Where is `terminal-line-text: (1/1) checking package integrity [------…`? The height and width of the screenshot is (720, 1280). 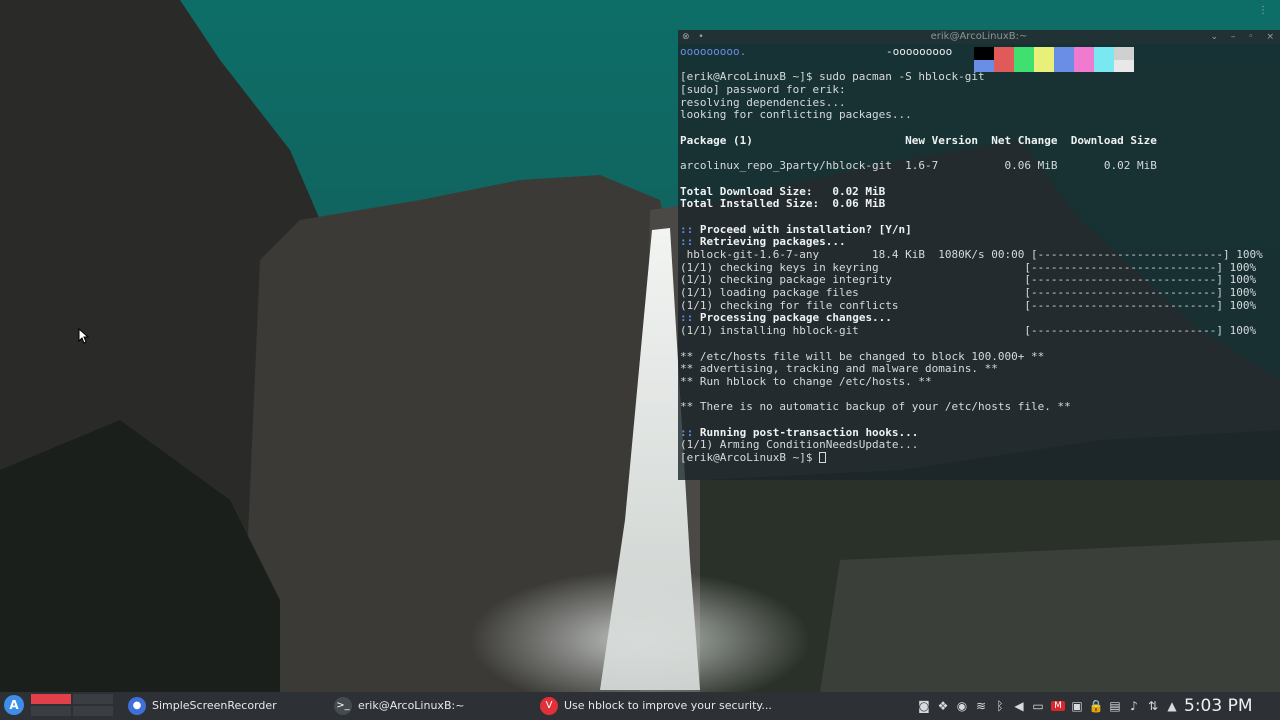
terminal-line-text: (1/1) checking package integrity [------… is located at coordinates (968, 280).